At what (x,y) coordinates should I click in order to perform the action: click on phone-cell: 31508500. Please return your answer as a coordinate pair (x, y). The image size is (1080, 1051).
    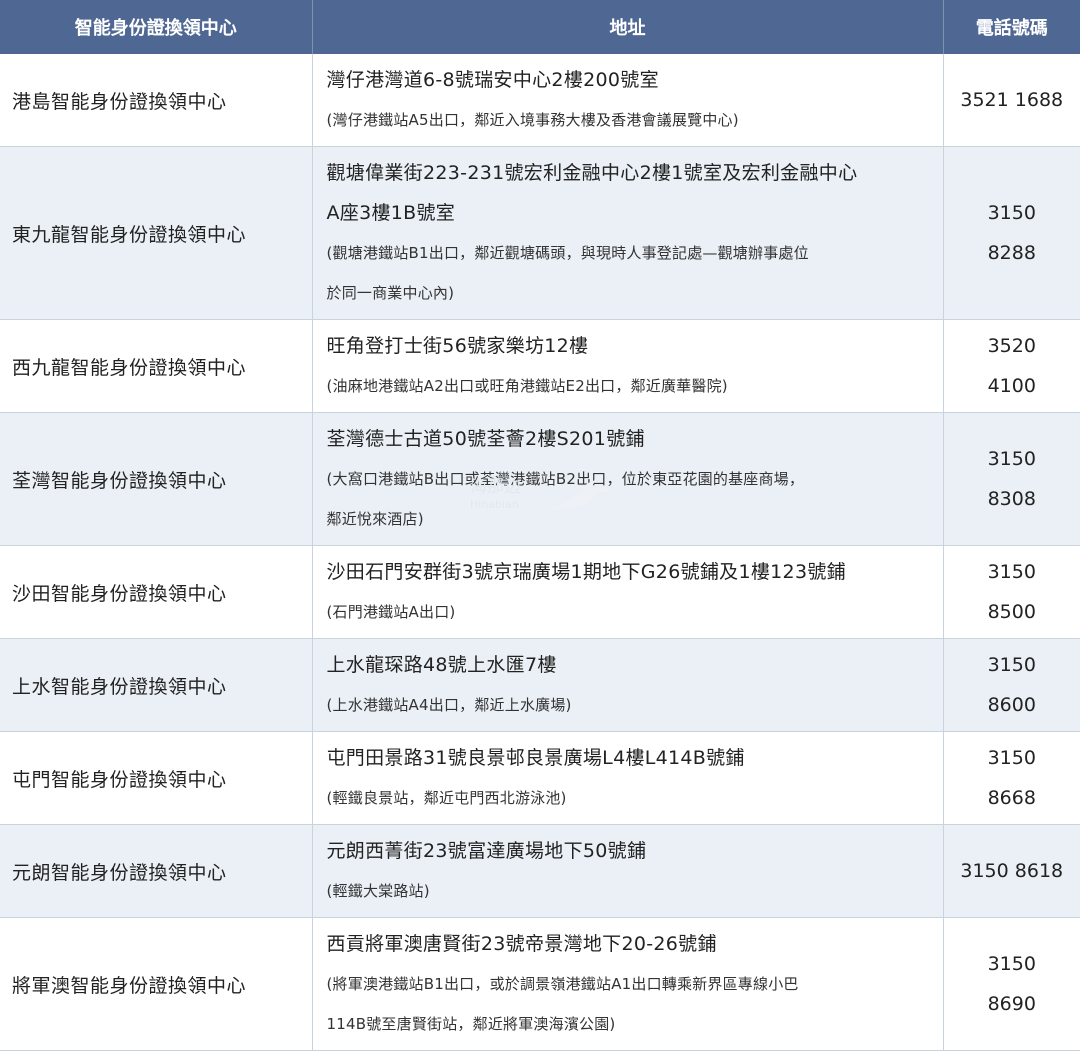
    Looking at the image, I should click on (1011, 592).